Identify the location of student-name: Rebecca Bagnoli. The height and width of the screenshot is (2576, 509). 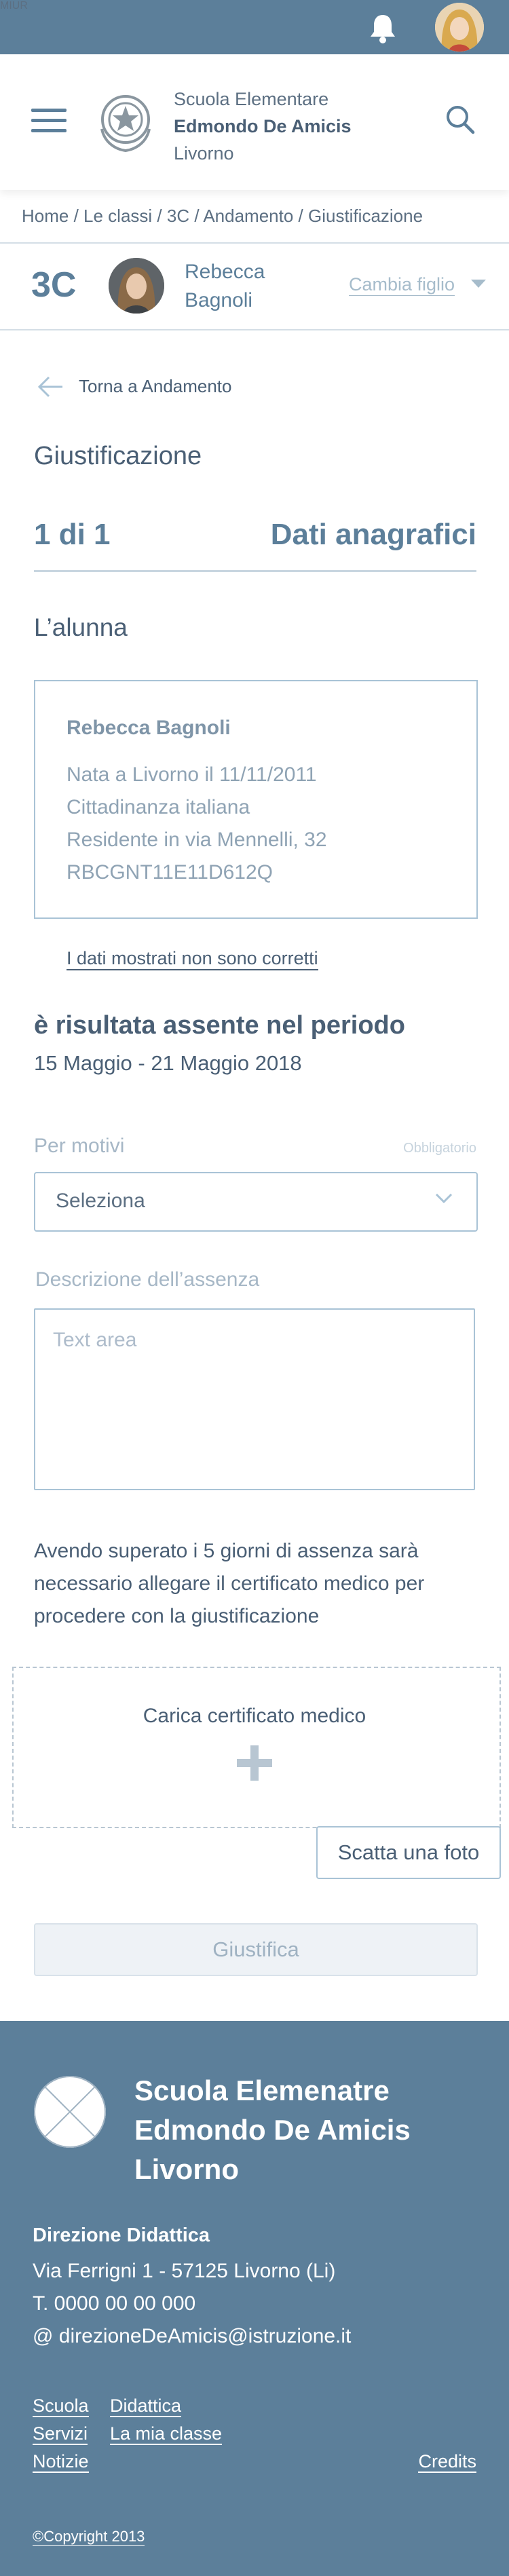
(225, 286).